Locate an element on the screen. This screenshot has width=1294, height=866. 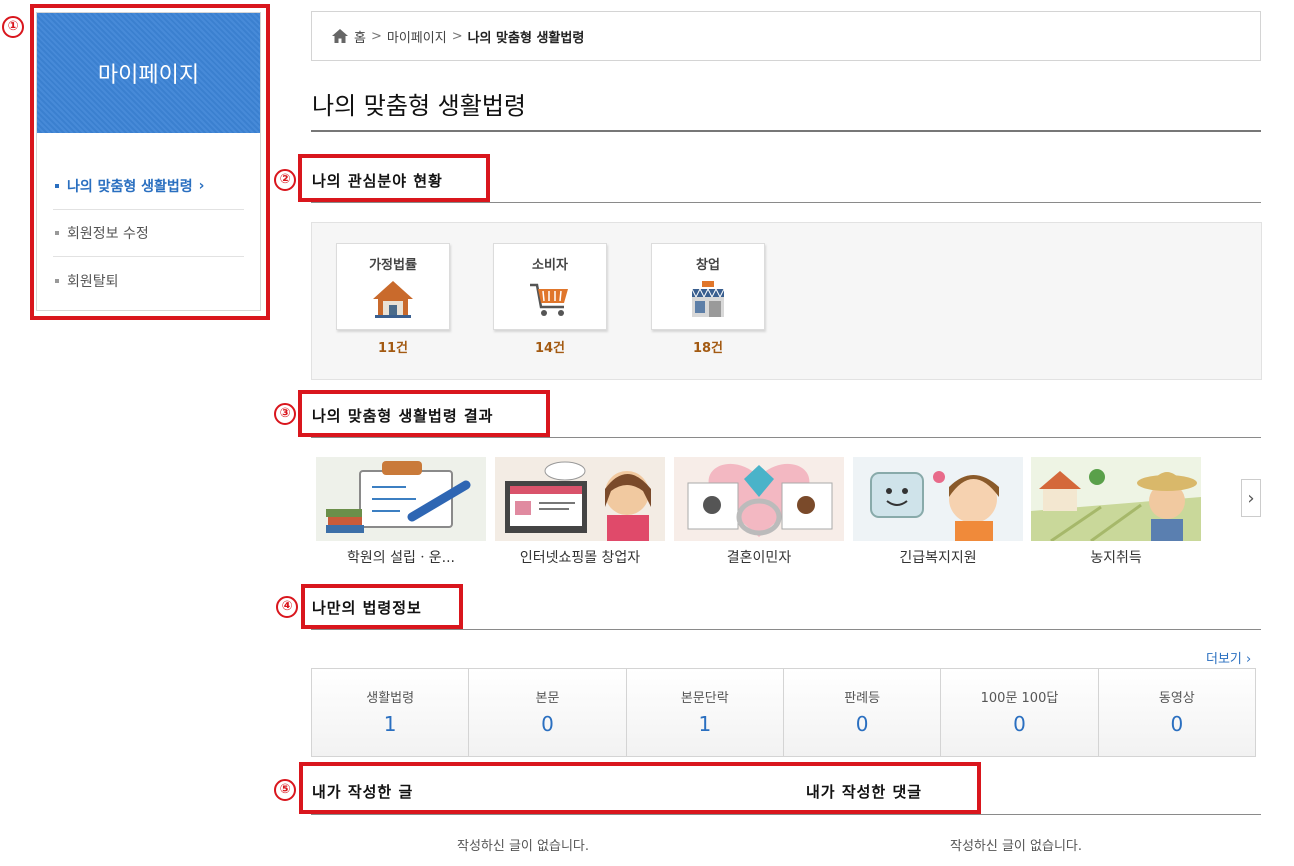
empty-comments-message: 작성하신 글이 없습니다. is located at coordinates (1016, 846).